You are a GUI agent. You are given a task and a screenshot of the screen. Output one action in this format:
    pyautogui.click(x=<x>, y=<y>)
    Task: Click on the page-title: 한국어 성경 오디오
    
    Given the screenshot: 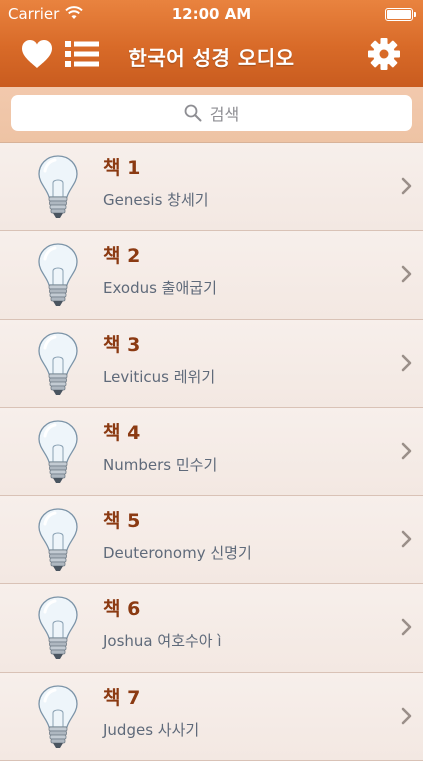 What is the action you would take?
    pyautogui.click(x=211, y=58)
    